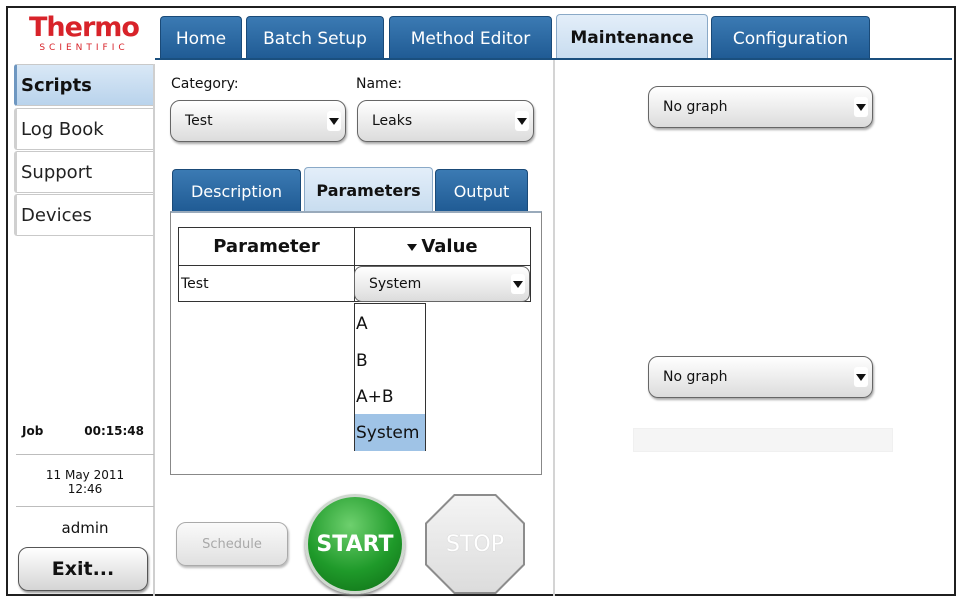  I want to click on sidebar-item-log-book: Log Book, so click(84, 129).